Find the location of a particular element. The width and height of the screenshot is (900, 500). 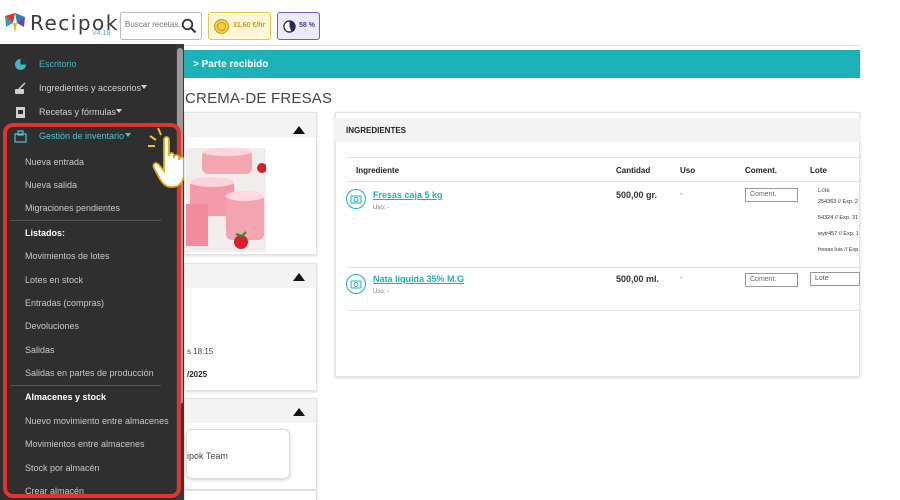

lote-option: 54324 // Exp. 31 is located at coordinates (838, 218).